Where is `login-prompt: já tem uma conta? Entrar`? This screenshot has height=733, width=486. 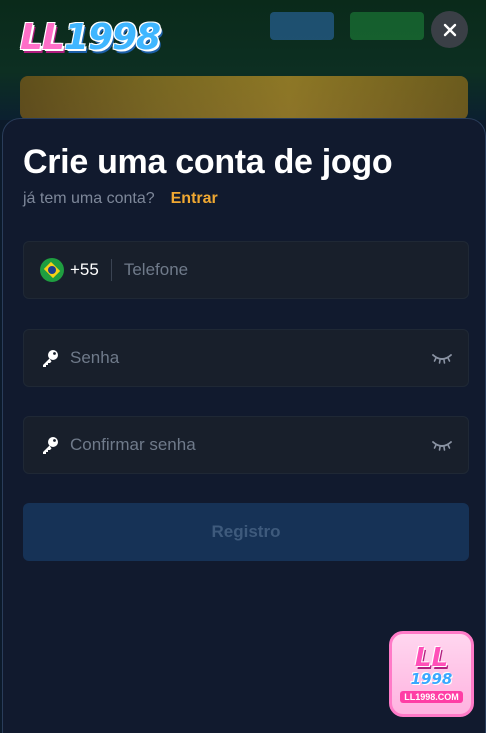 login-prompt: já tem uma conta? Entrar is located at coordinates (120, 199).